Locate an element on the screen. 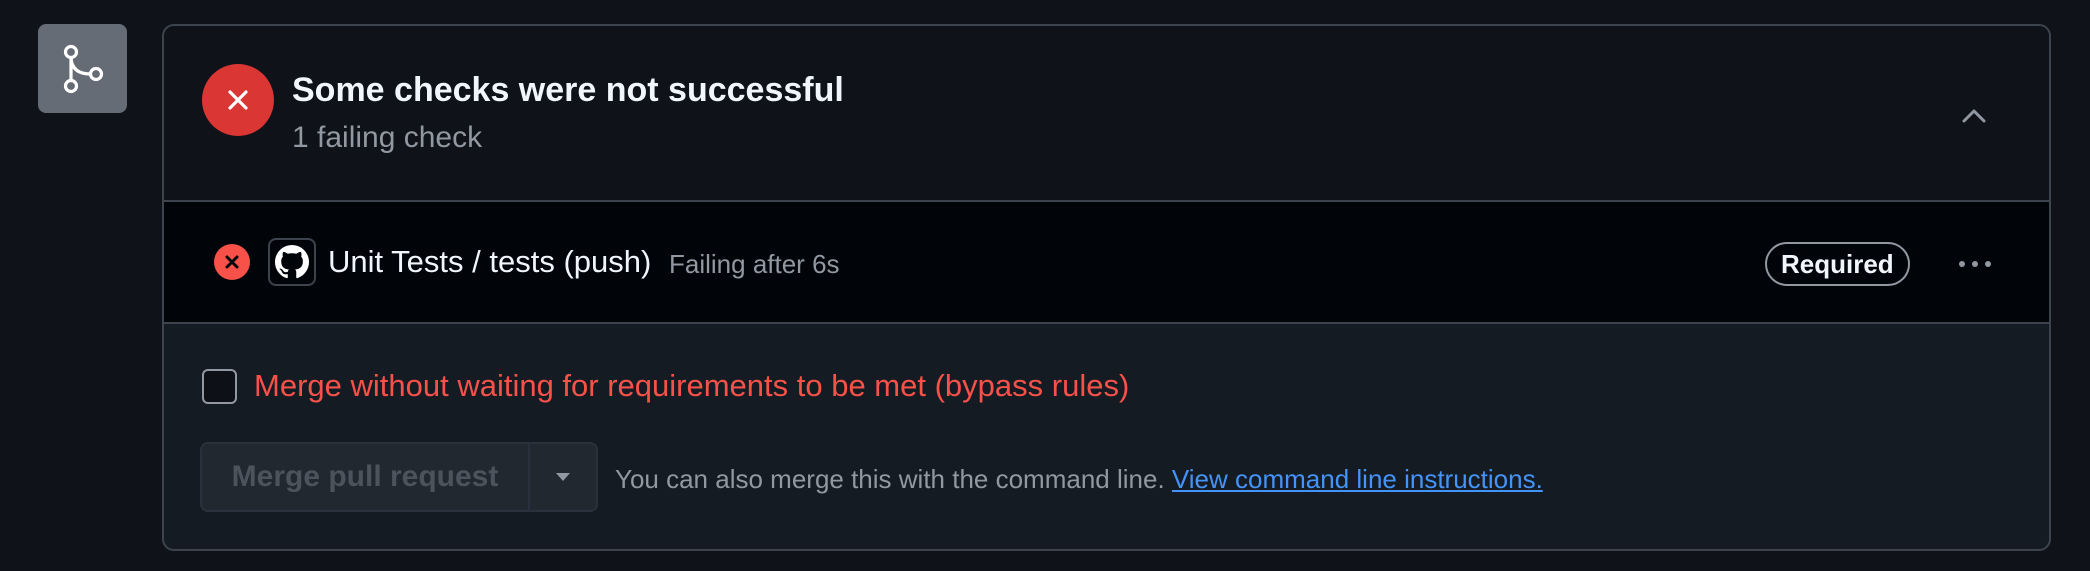 The width and height of the screenshot is (2090, 571). bypass-rules-checkbox is located at coordinates (219, 386).